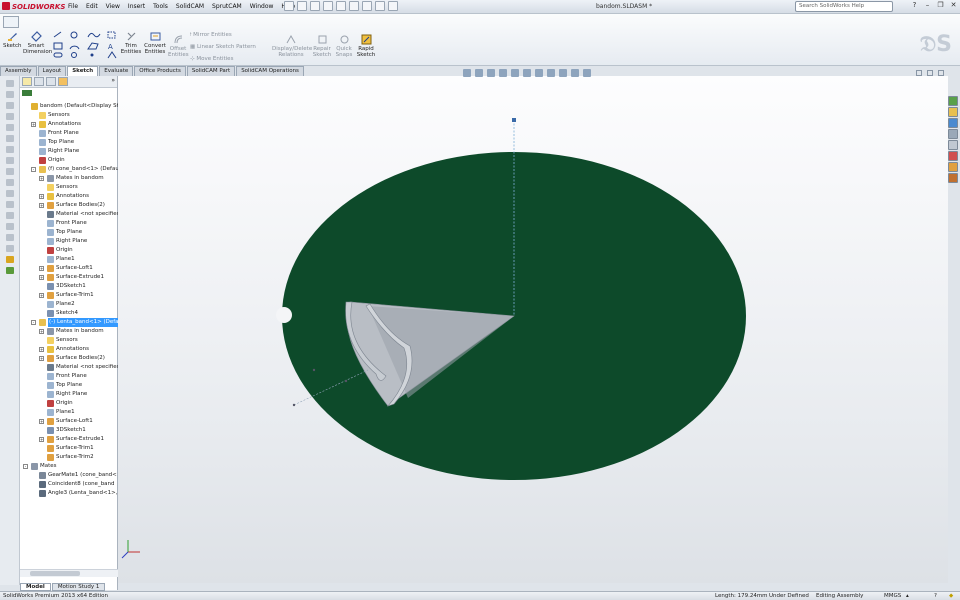 The height and width of the screenshot is (600, 960). I want to click on tree-item: + Surface-Loft1, so click(69, 421).